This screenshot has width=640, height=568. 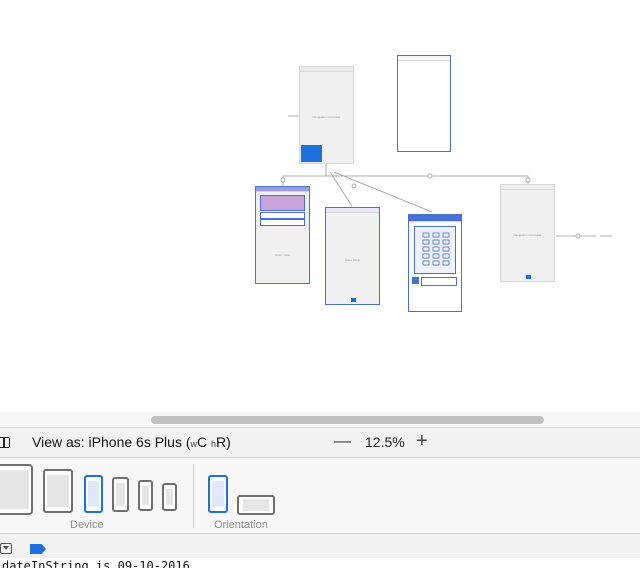 I want to click on scene-label: Static Table, so click(x=352, y=260).